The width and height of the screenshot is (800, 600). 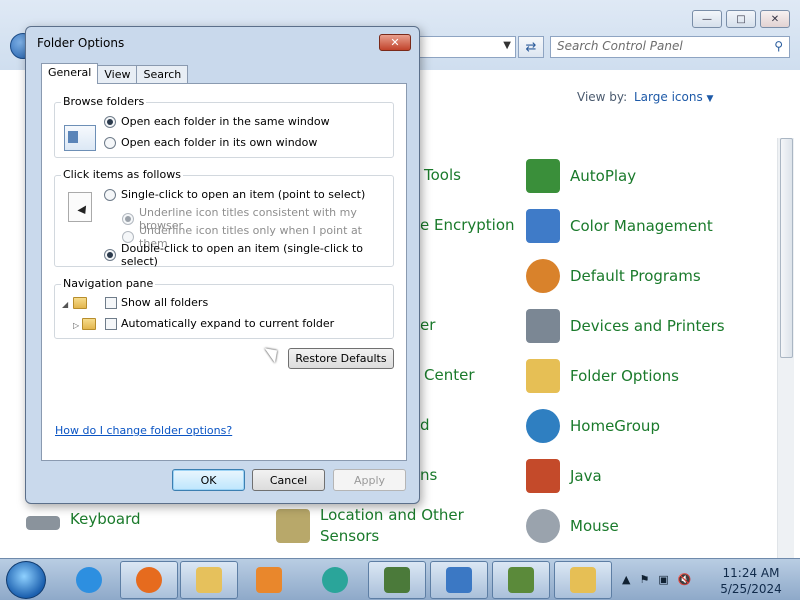 I want to click on view-by-label: View by:, so click(x=602, y=97).